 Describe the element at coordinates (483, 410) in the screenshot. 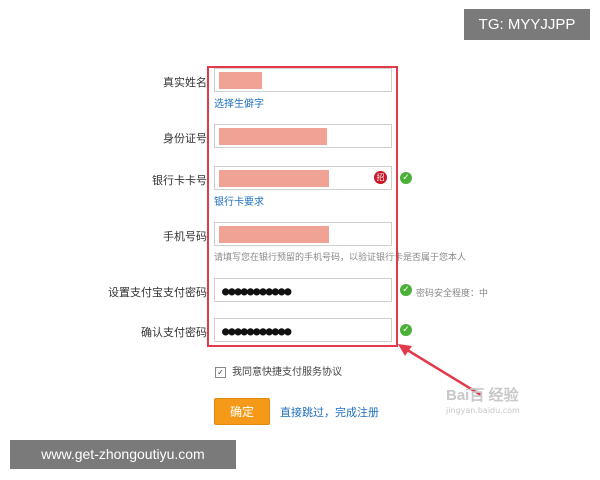

I see `baidu-watermark-url: jingyan.baidu.com` at that location.